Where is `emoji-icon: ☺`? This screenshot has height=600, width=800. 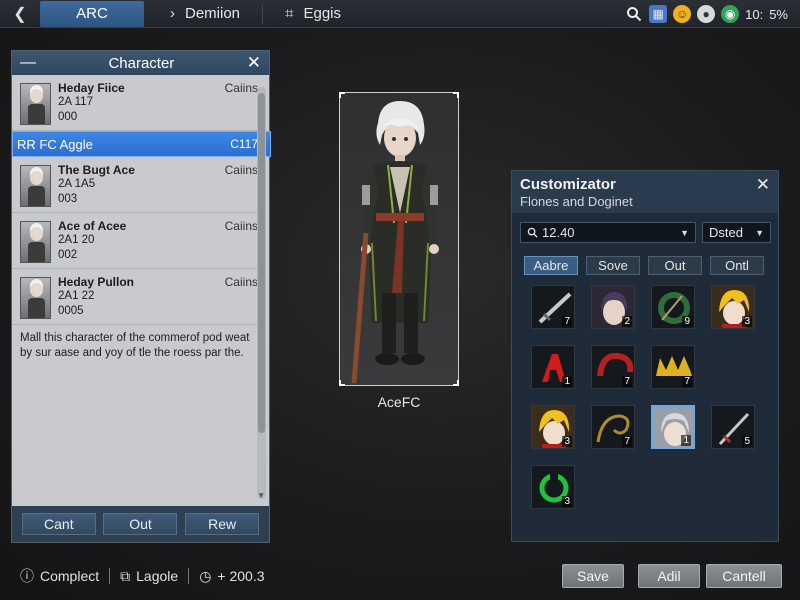 emoji-icon: ☺ is located at coordinates (682, 14).